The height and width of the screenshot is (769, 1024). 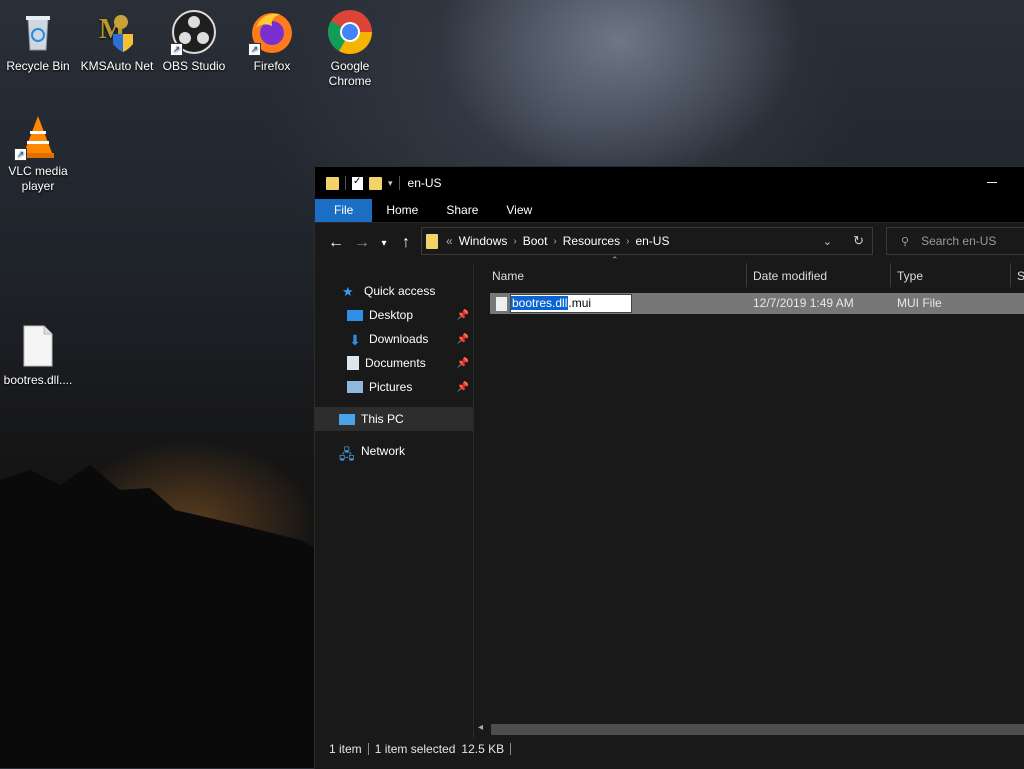 I want to click on breadcrumb-boot: Boot, so click(x=535, y=241).